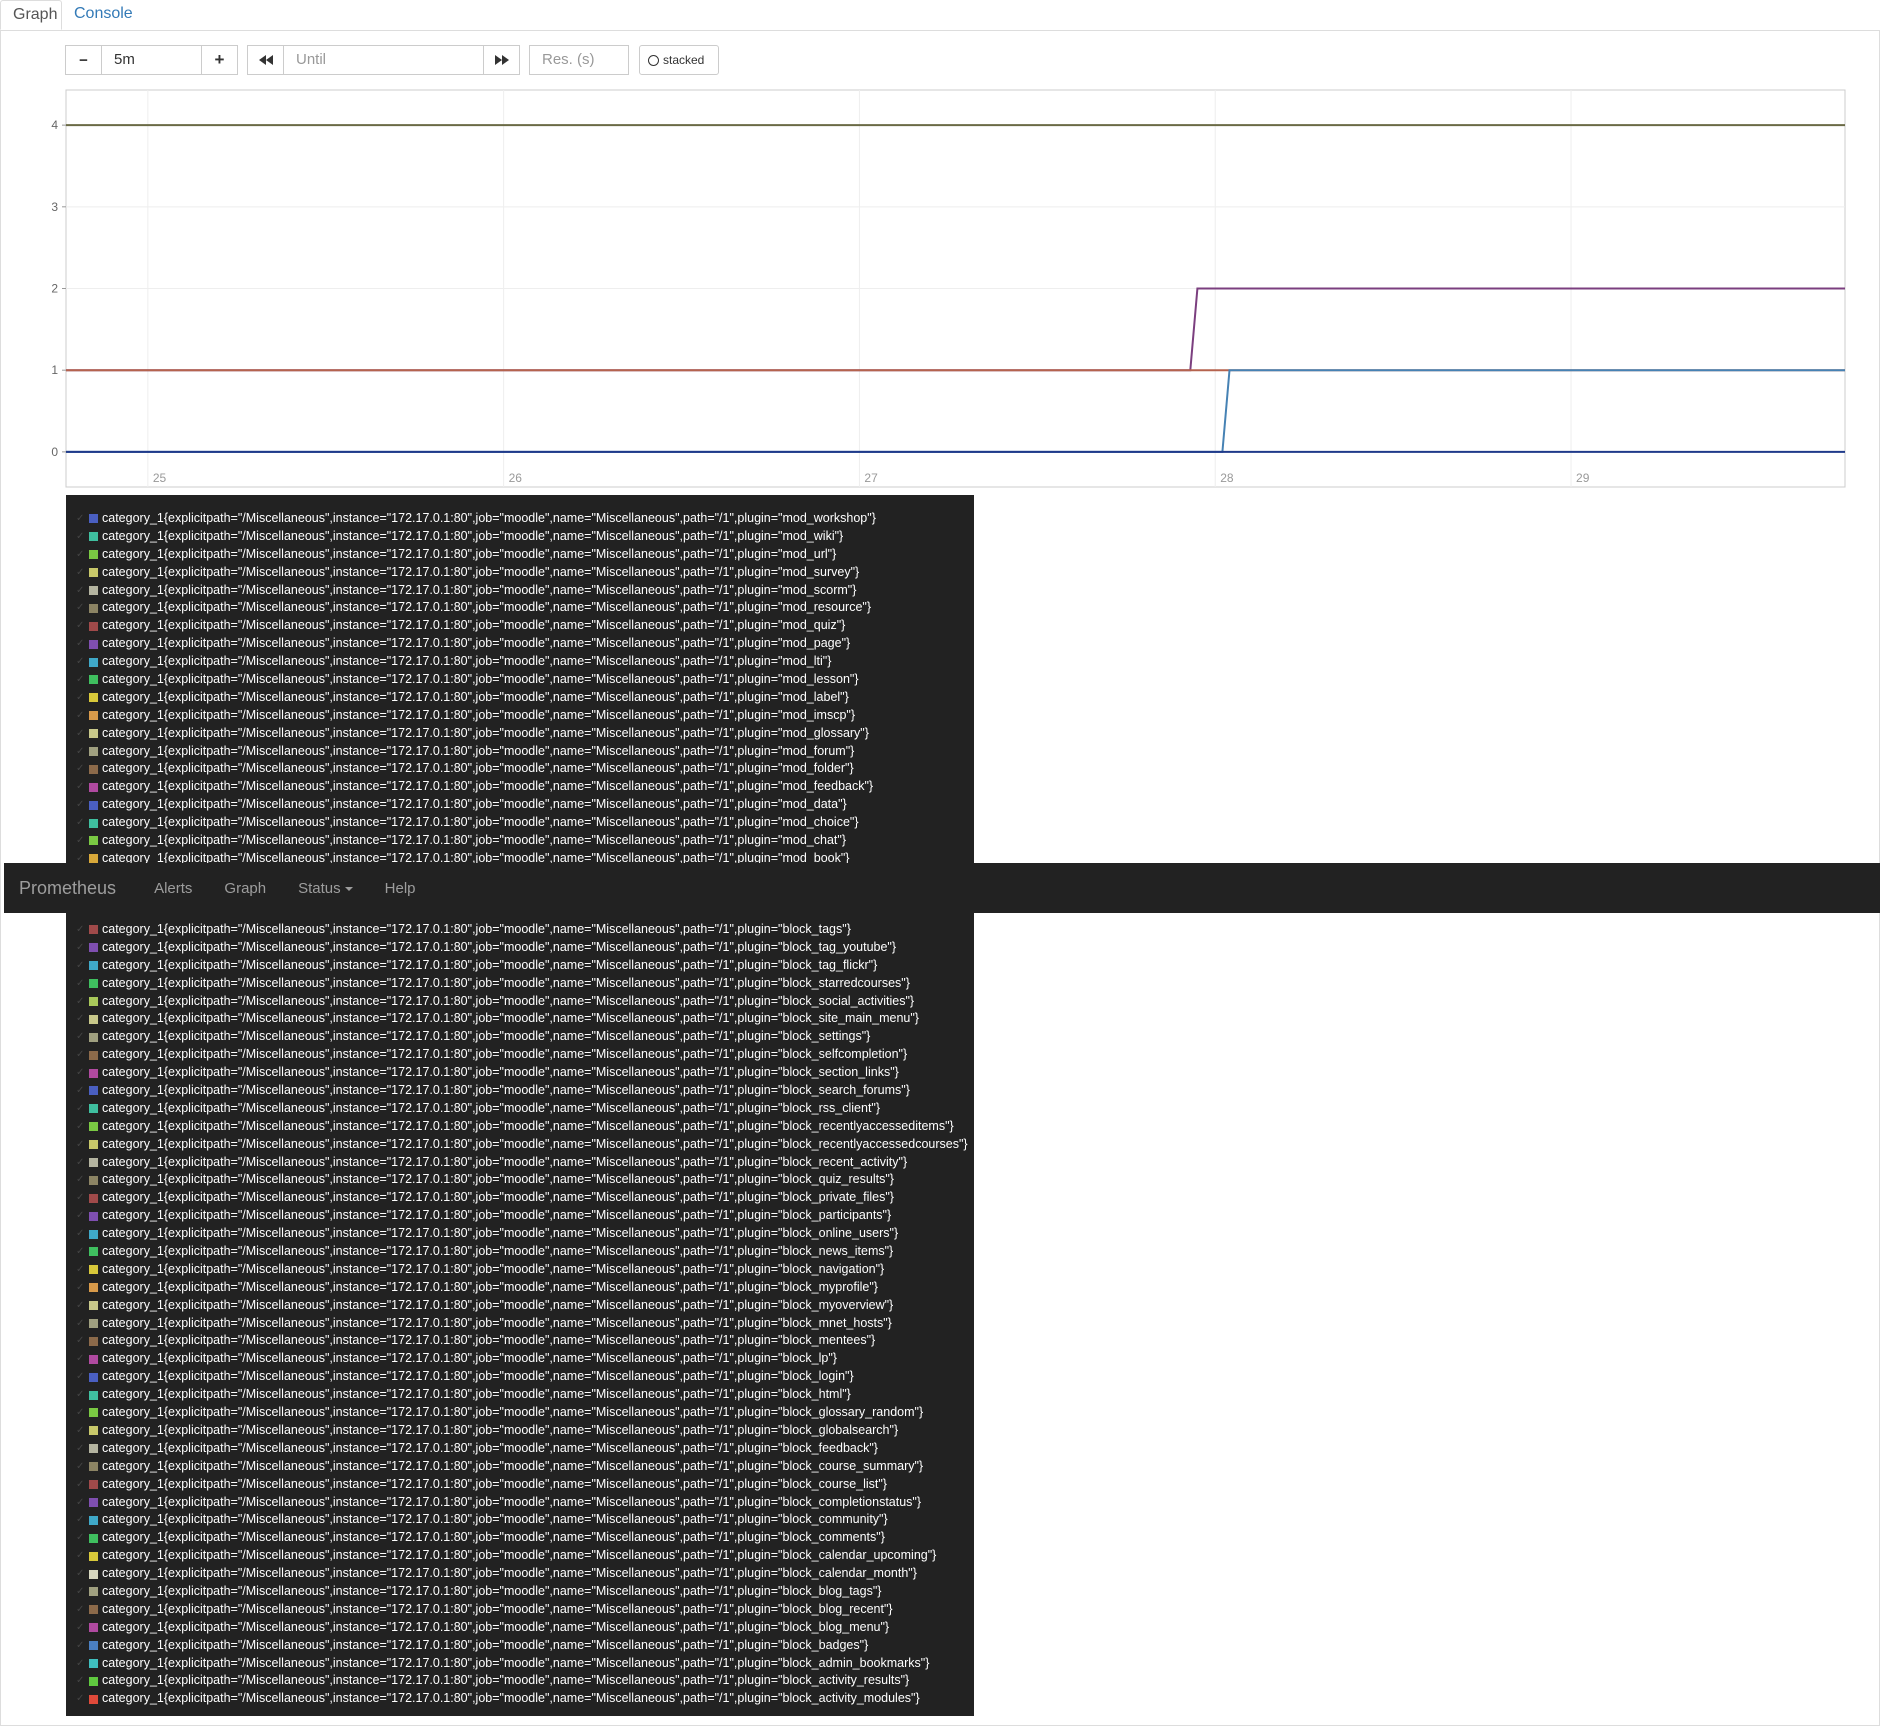 This screenshot has height=1727, width=1880. I want to click on tab-console: Console, so click(103, 15).